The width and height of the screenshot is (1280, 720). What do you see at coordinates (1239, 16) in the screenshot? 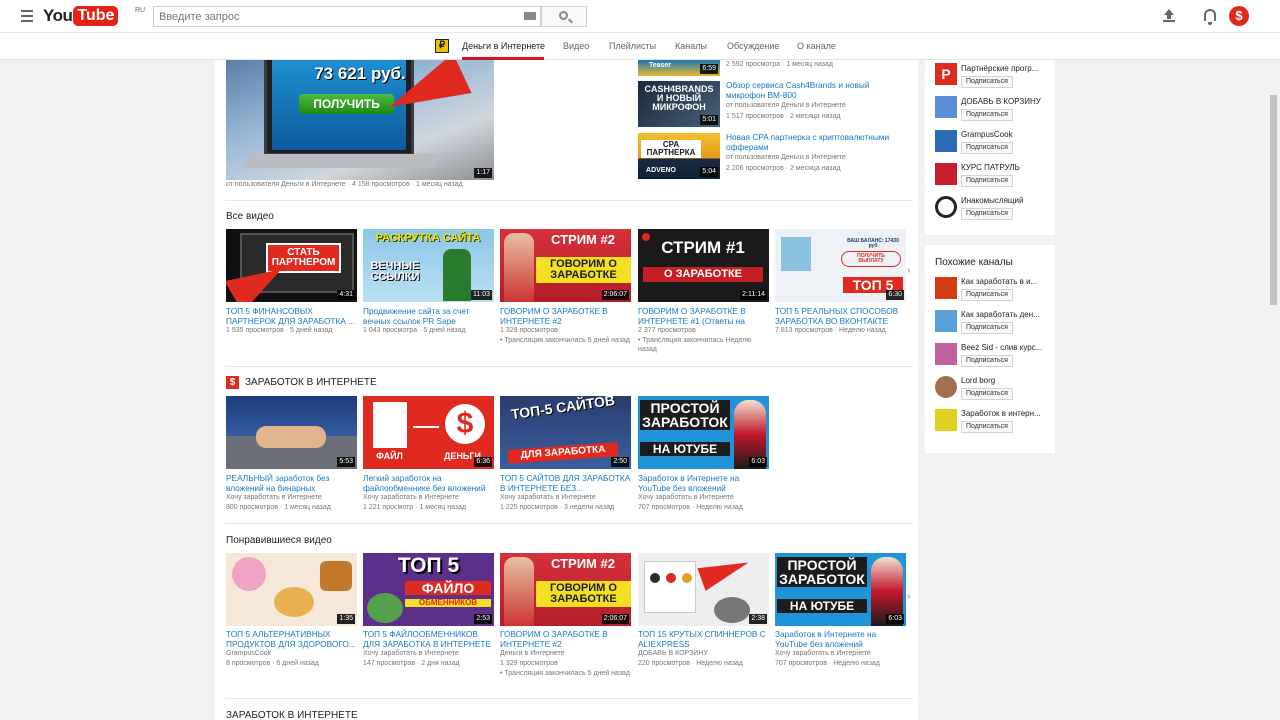
I see `account-avatar: $` at bounding box center [1239, 16].